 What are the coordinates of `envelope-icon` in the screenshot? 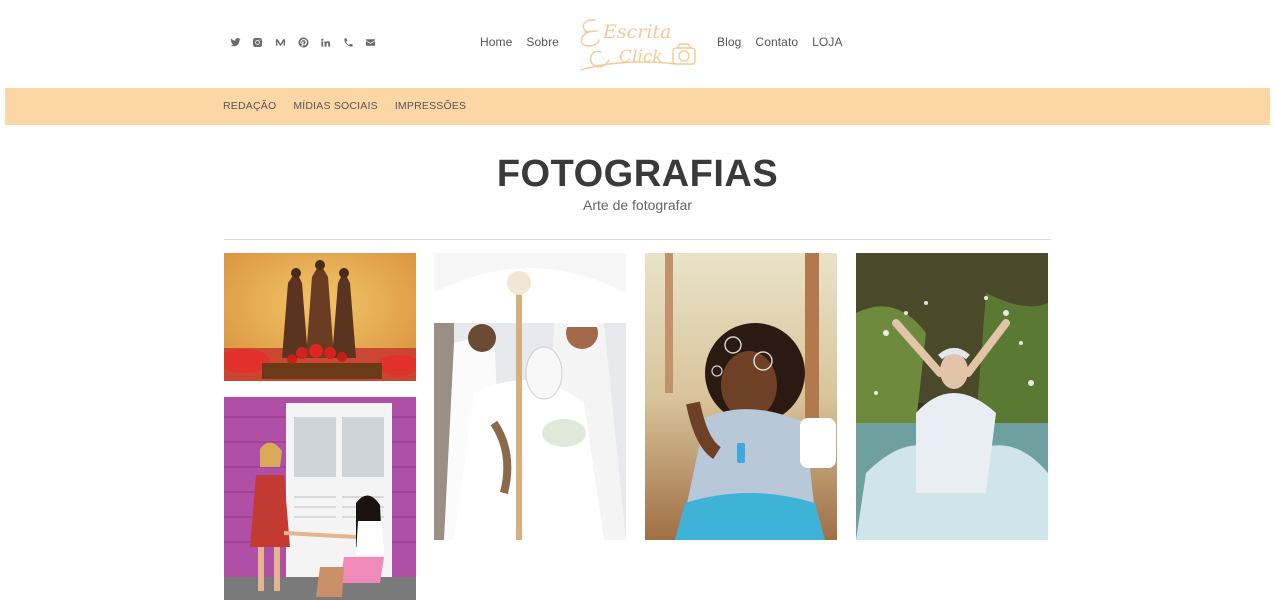 It's located at (371, 42).